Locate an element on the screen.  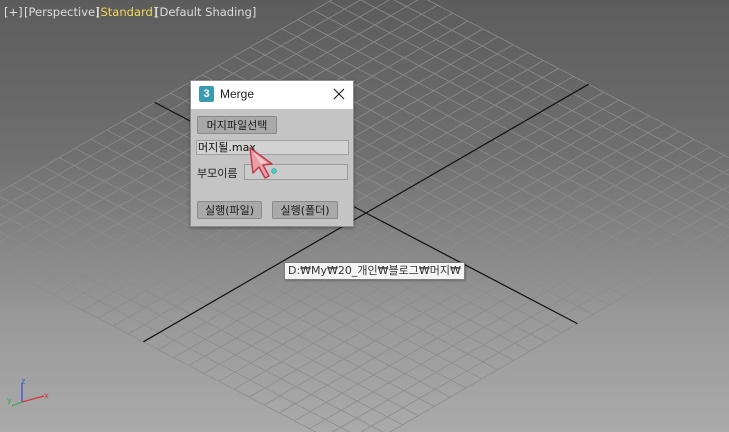
dialog-titlebar: 3 Merge is located at coordinates (272, 95).